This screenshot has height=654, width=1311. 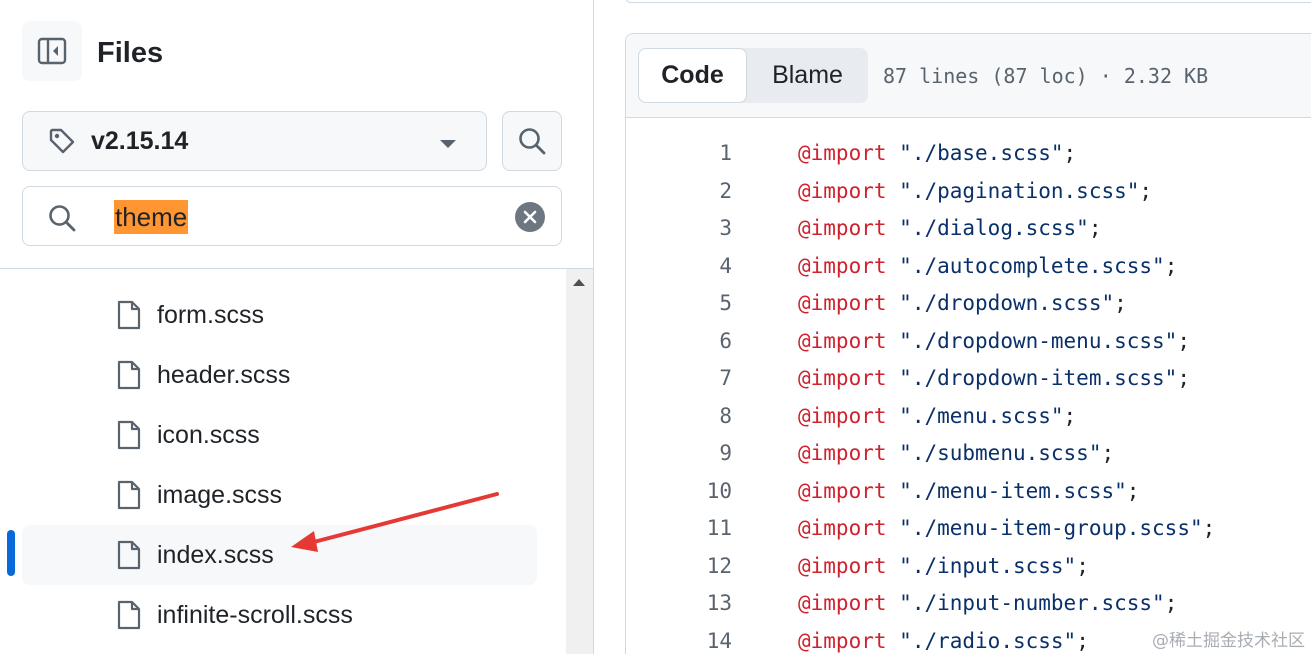 I want to click on code-text: @import "./menu-item.scss";, so click(x=969, y=490).